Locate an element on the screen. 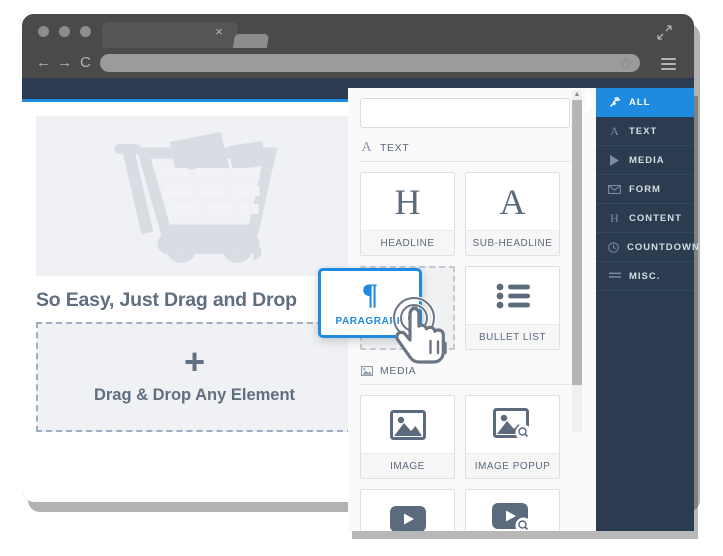 The height and width of the screenshot is (556, 723). video-popup-icon is located at coordinates (512, 510).